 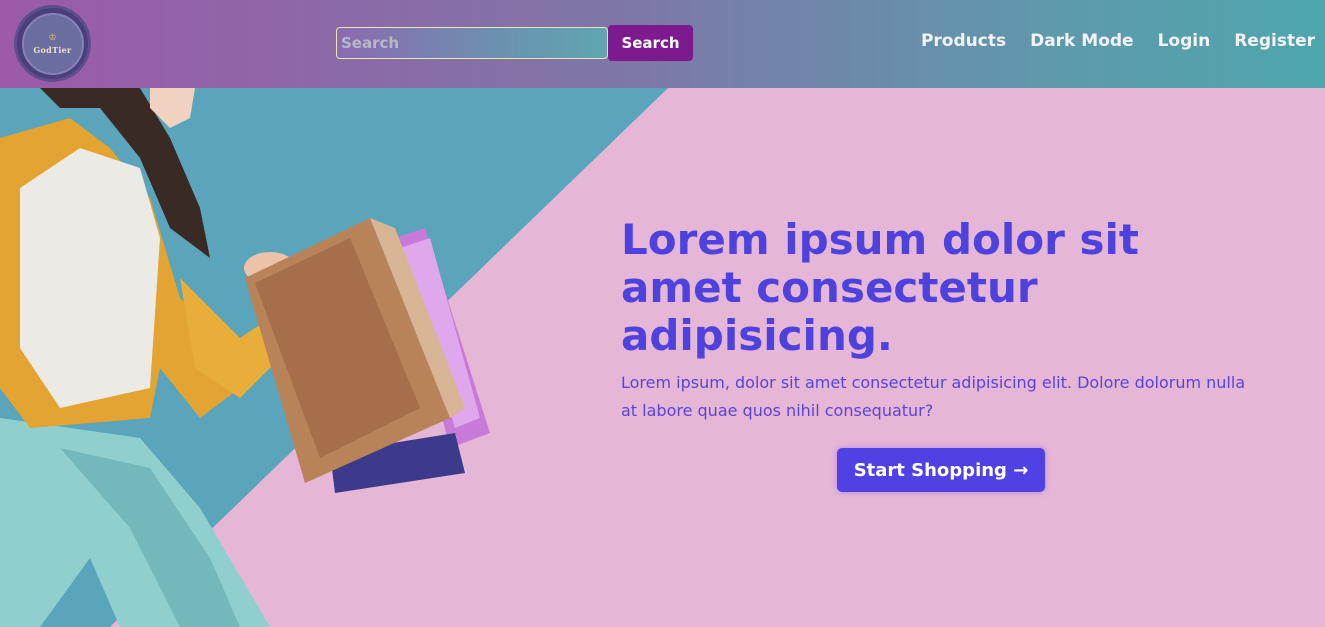 I want to click on nav-login: Login, so click(x=1184, y=41).